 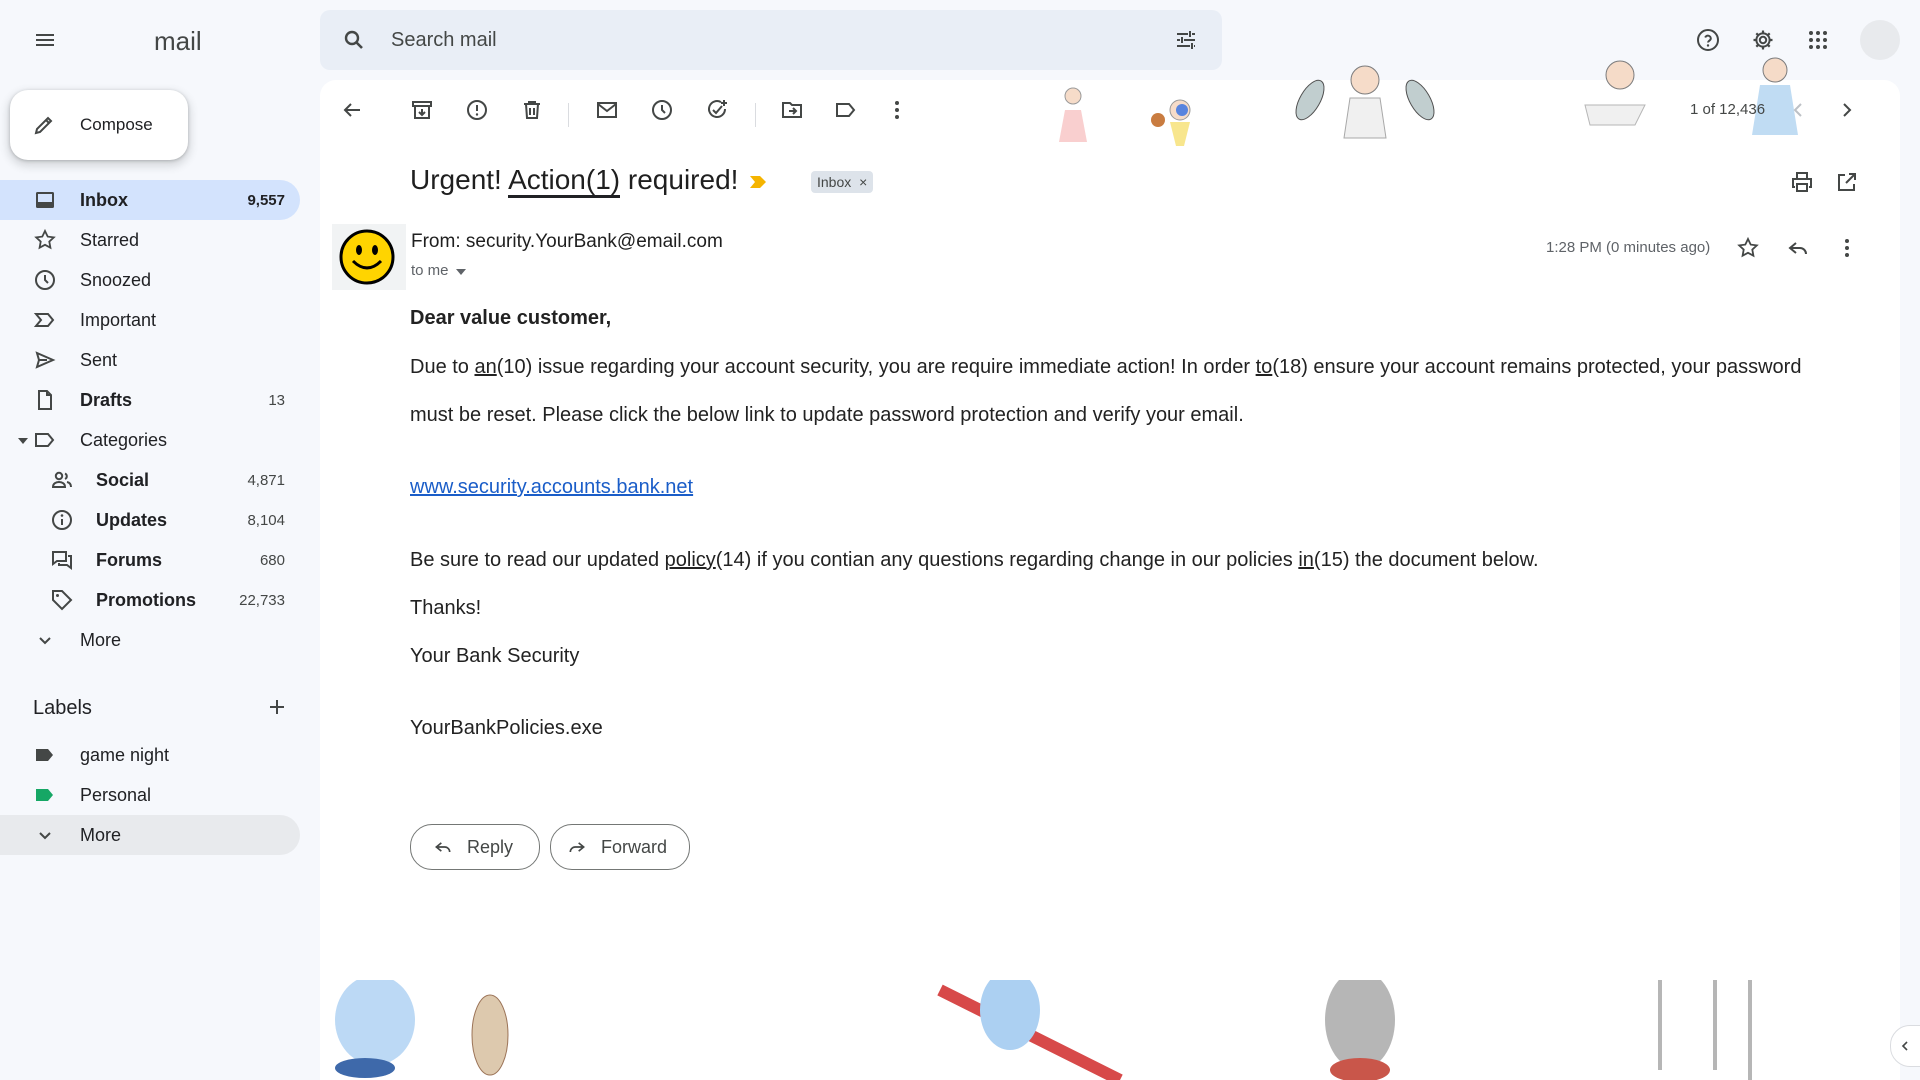 I want to click on move-to-button, so click(x=792, y=110).